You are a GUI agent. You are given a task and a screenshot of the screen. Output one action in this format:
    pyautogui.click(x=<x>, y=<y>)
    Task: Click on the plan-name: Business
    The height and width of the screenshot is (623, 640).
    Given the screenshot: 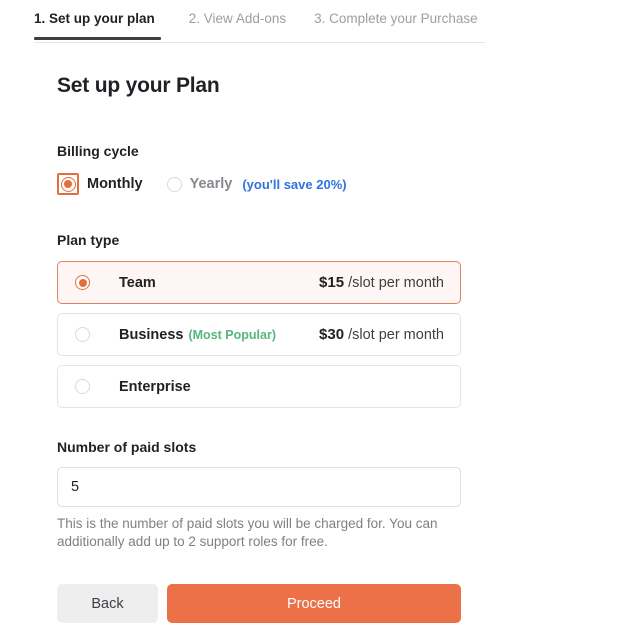 What is the action you would take?
    pyautogui.click(x=151, y=334)
    